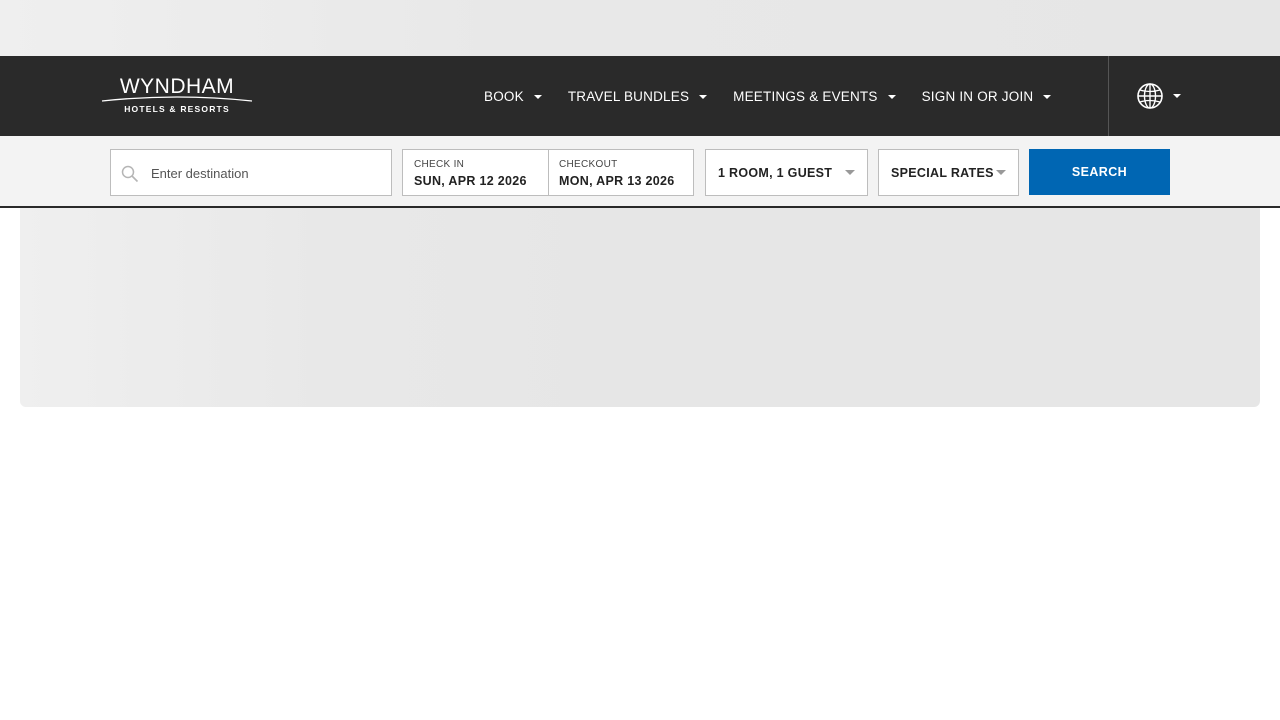 Image resolution: width=1280 pixels, height=720 pixels. Describe the element at coordinates (470, 181) in the screenshot. I see `check-in-value: SUN, APR 12 2026` at that location.